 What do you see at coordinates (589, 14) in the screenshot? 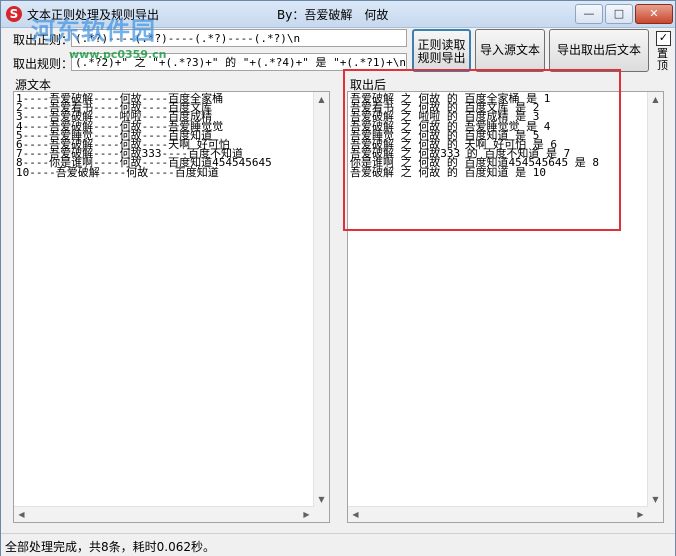
I see `minimize-button: —` at bounding box center [589, 14].